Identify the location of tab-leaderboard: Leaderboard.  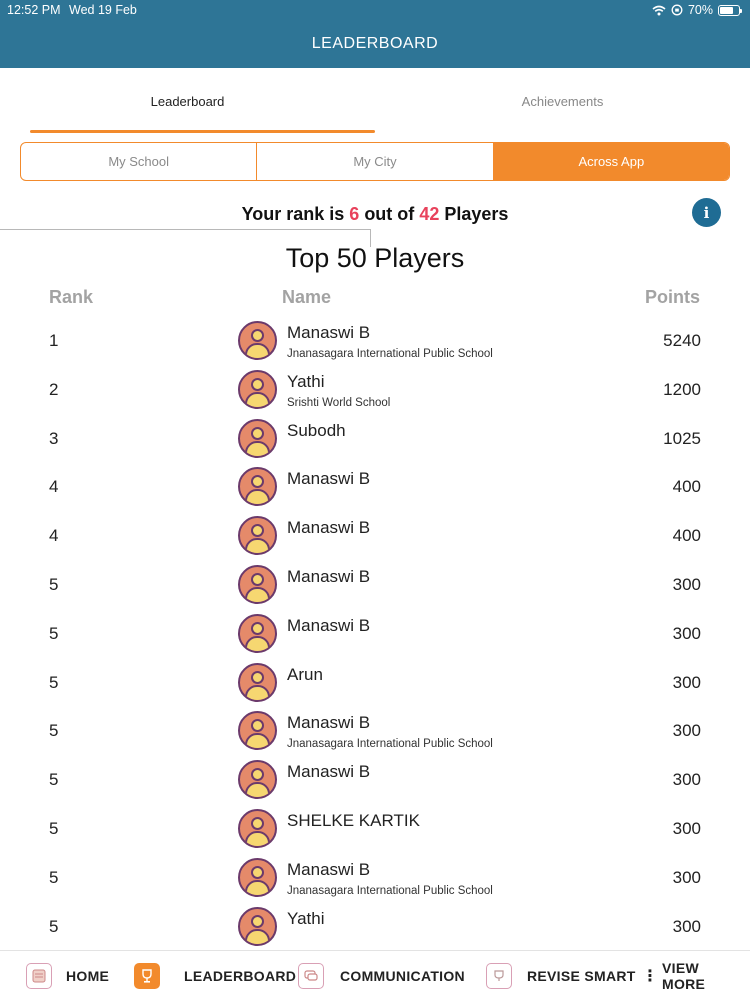
(187, 101).